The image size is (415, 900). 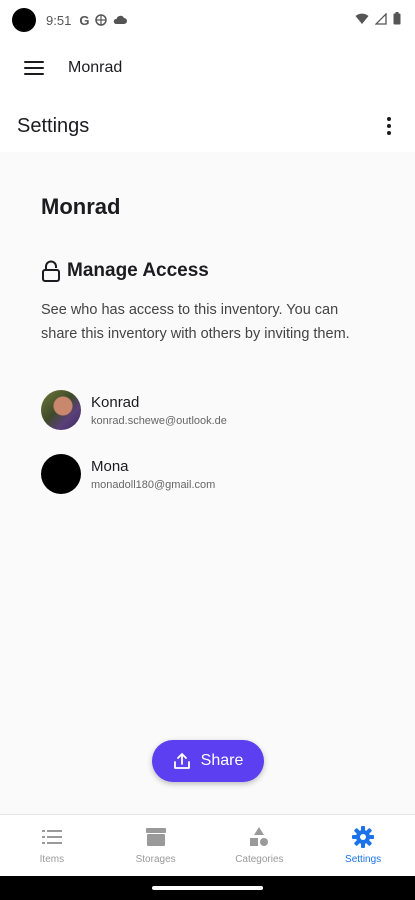 I want to click on member-email: monadoll180@gmail.com, so click(x=153, y=484).